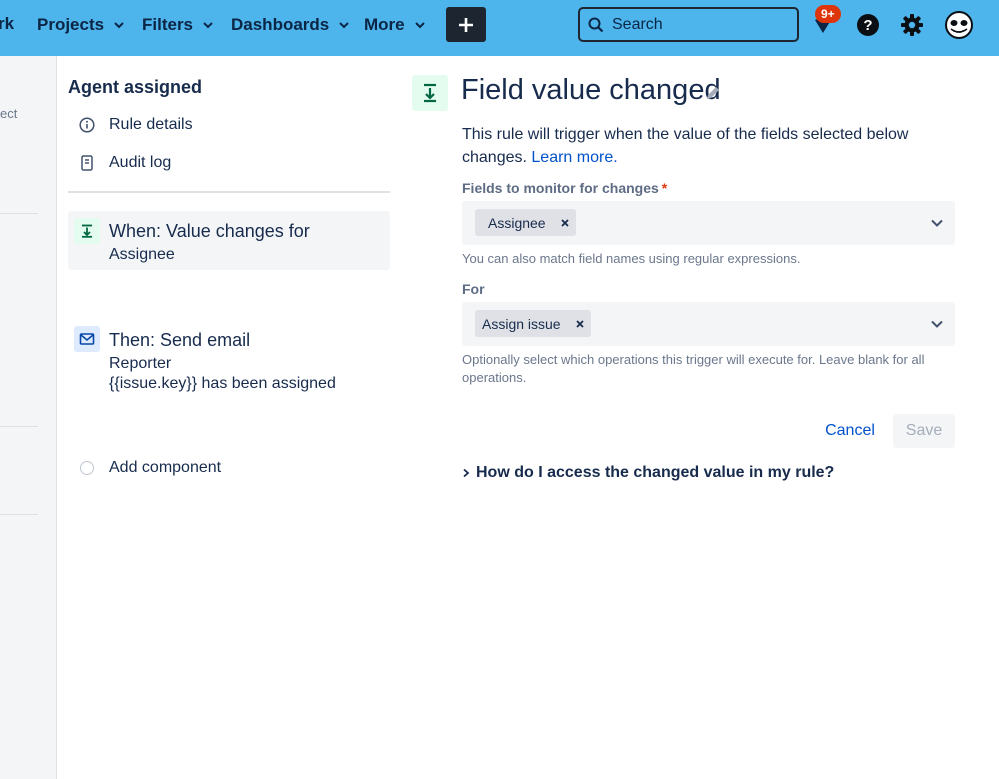 This screenshot has height=779, width=999. Describe the element at coordinates (574, 157) in the screenshot. I see `learn-more-link: Learn more.` at that location.